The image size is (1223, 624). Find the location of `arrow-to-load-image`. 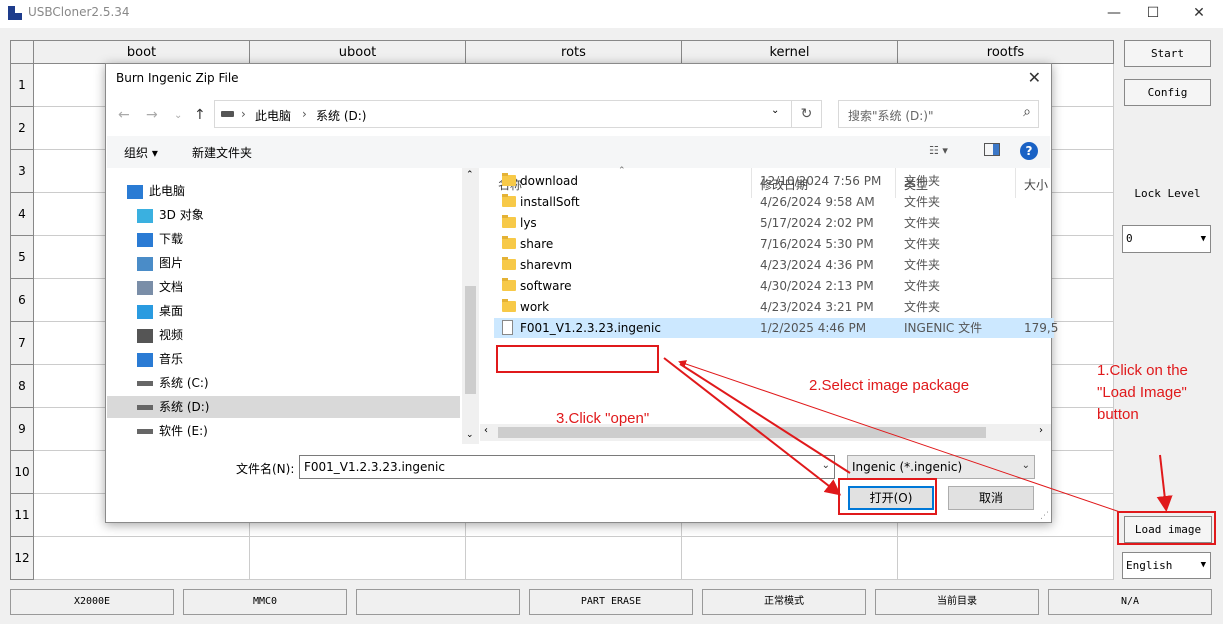

arrow-to-load-image is located at coordinates (1164, 483).